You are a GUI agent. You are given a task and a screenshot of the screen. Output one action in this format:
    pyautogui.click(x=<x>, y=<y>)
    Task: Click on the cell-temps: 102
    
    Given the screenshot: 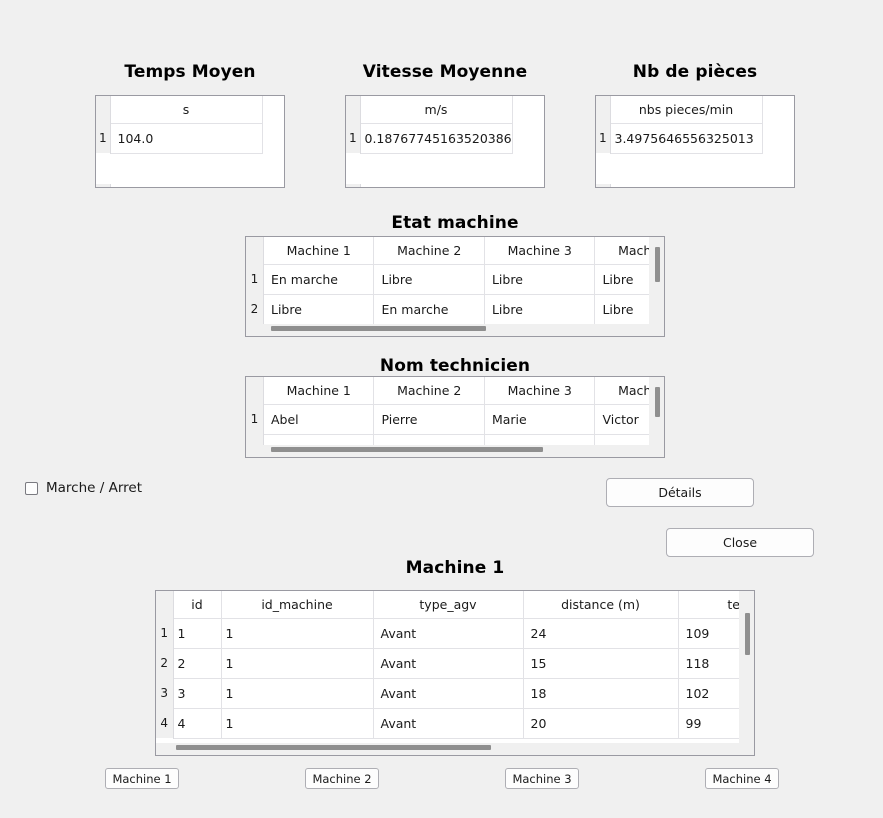 What is the action you would take?
    pyautogui.click(x=708, y=693)
    